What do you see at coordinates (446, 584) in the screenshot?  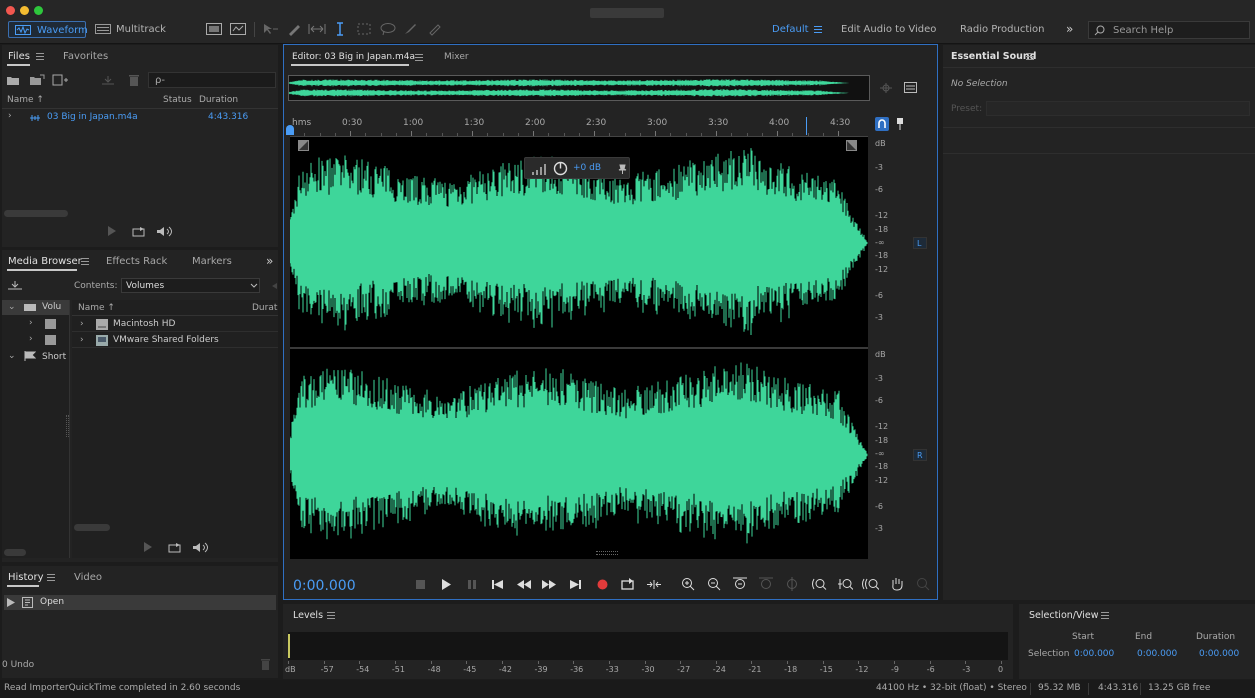 I see `play-icon` at bounding box center [446, 584].